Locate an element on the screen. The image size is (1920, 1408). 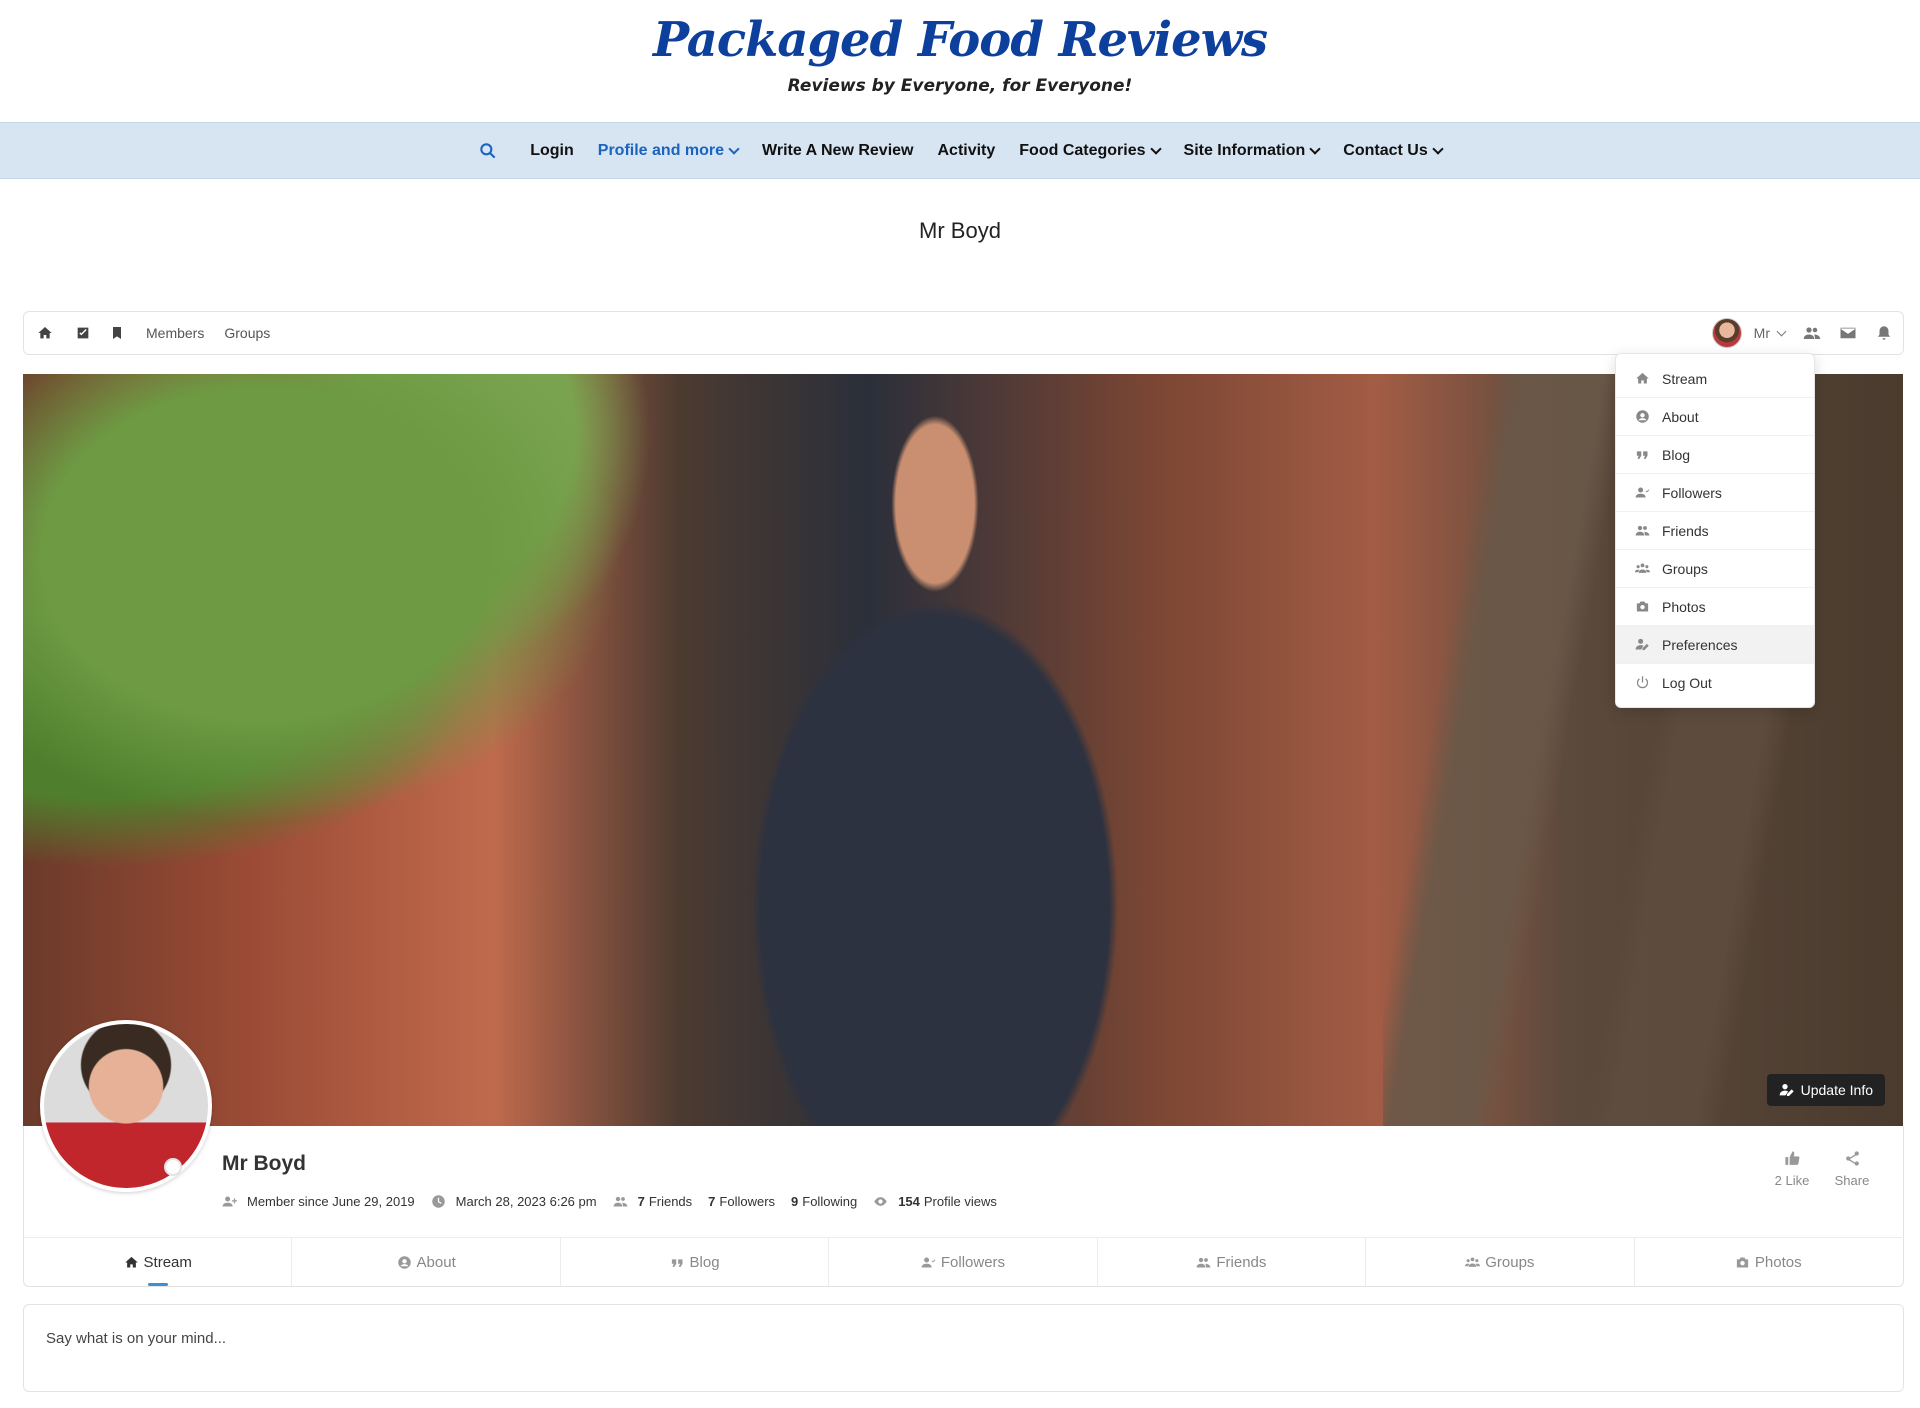
bookmark-button is located at coordinates (117, 333).